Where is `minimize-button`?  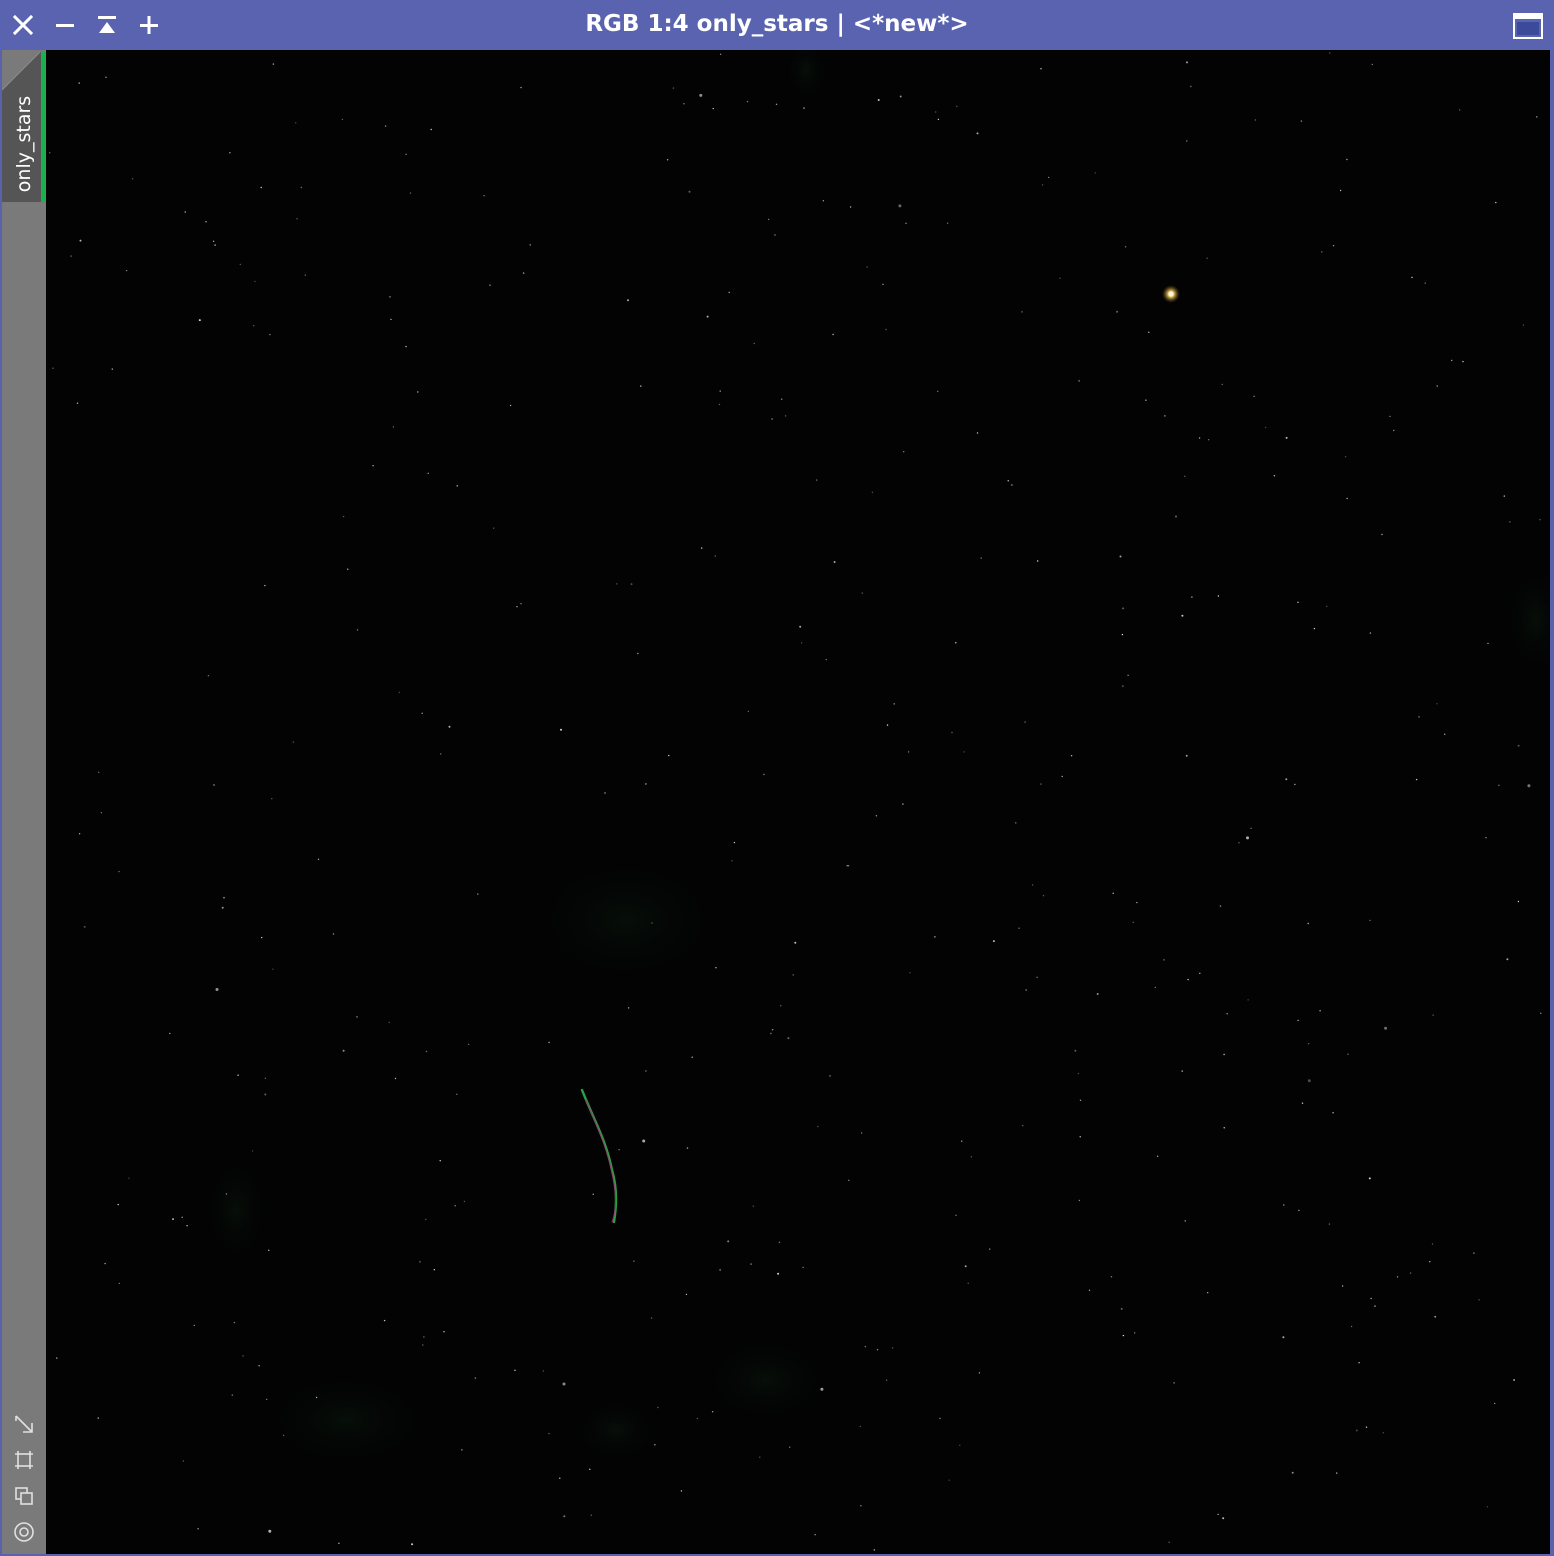
minimize-button is located at coordinates (65, 25).